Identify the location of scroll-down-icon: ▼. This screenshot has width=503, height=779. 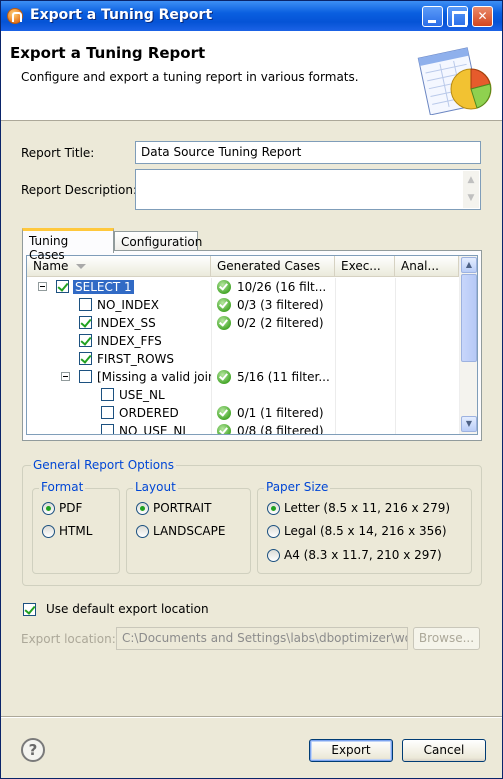
(471, 198).